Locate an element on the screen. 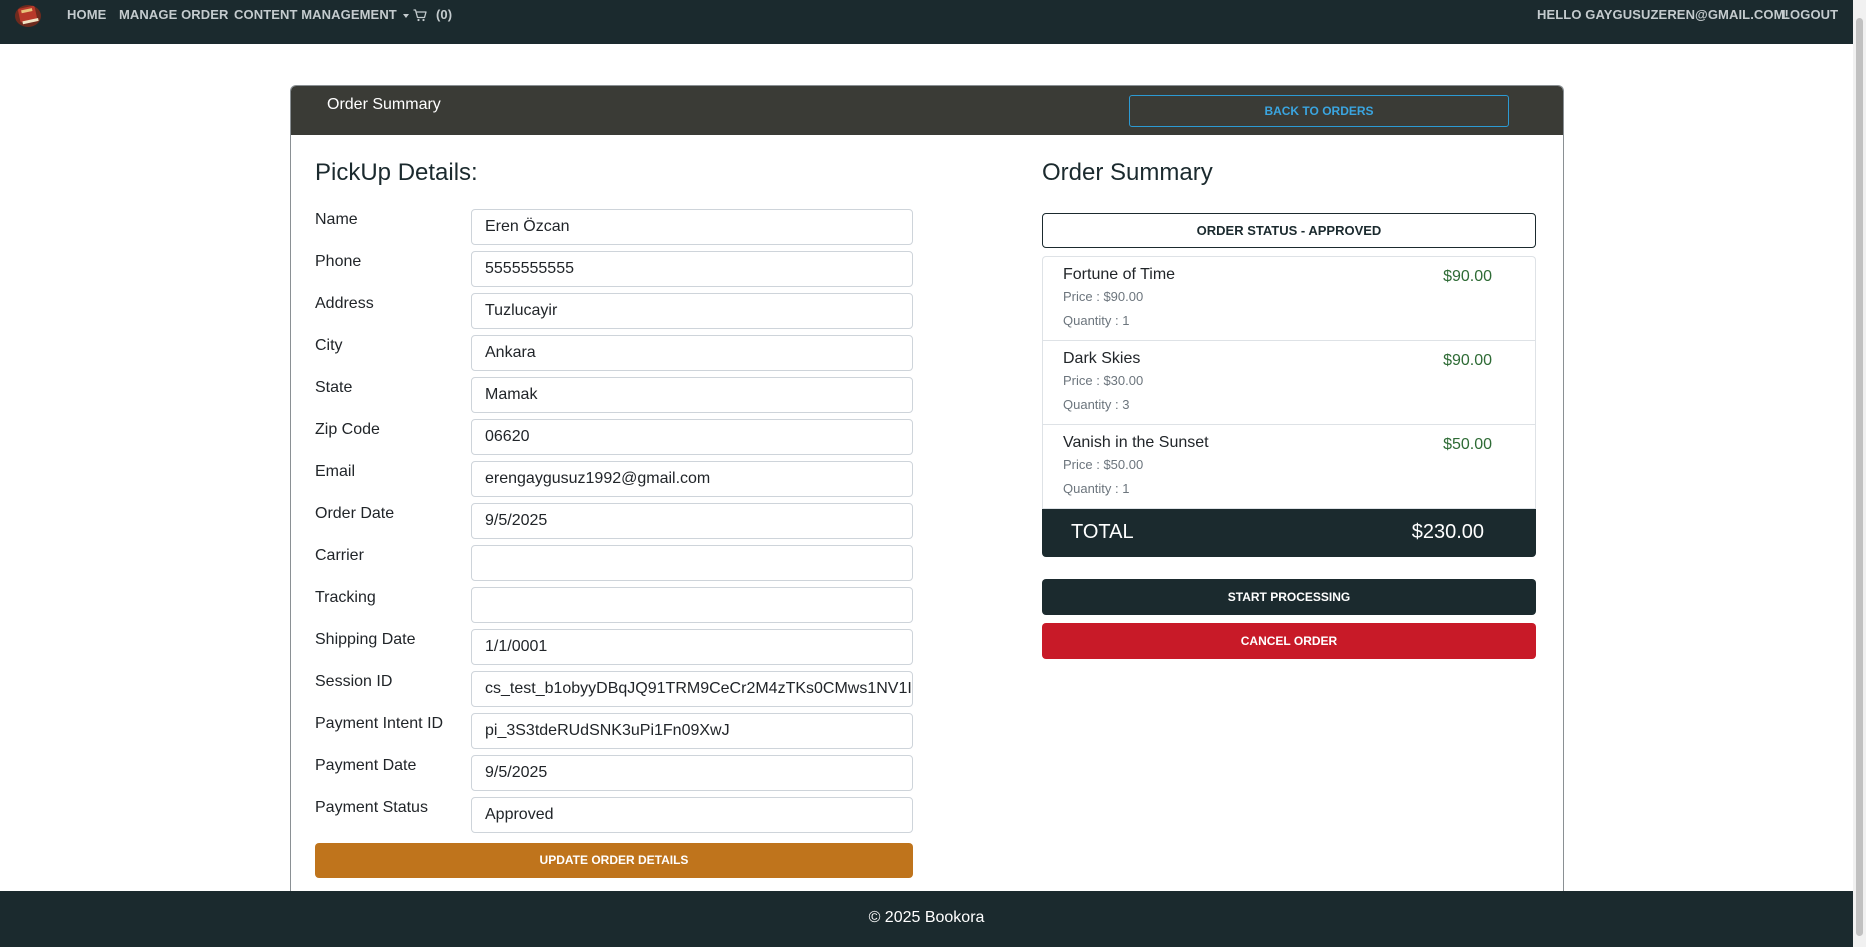 Image resolution: width=1866 pixels, height=947 pixels. order-summary-heading: Order Summary is located at coordinates (1127, 172).